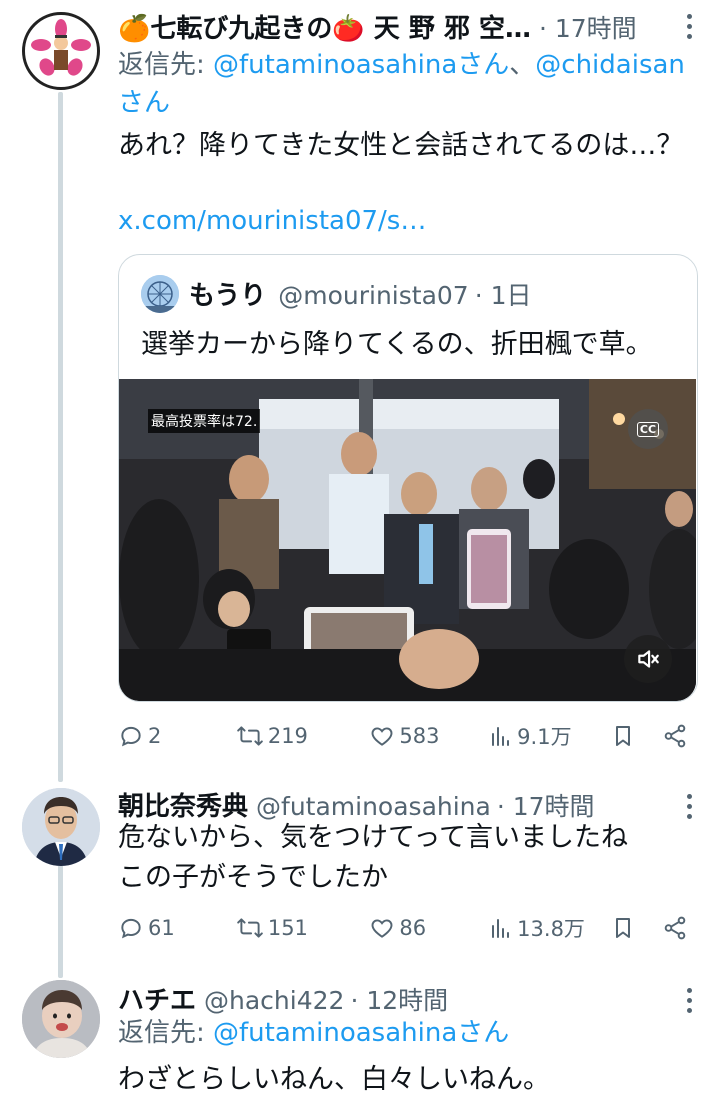 The height and width of the screenshot is (1103, 720). I want to click on quote-timestamp: · 1日, so click(503, 295).